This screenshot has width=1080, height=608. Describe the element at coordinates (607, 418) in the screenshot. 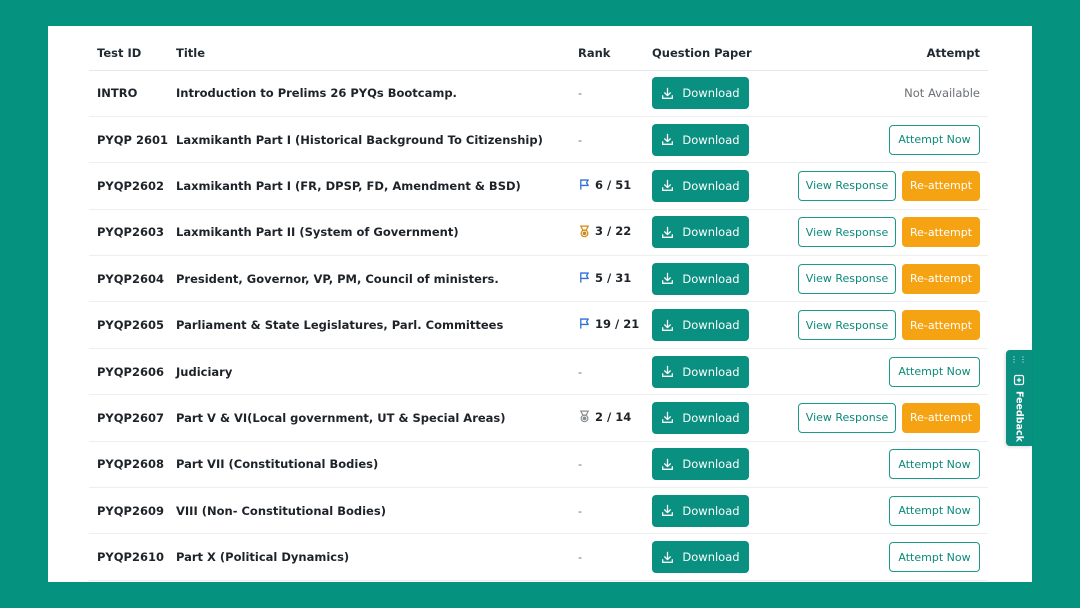

I see `rank-cell: 2 / 14` at that location.